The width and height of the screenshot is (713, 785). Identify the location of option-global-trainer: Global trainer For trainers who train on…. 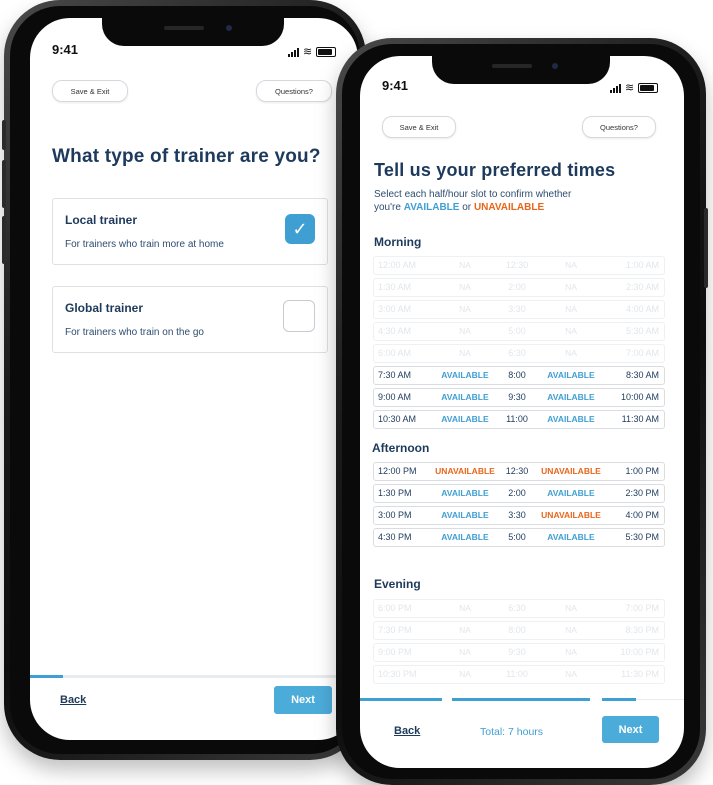
(190, 319).